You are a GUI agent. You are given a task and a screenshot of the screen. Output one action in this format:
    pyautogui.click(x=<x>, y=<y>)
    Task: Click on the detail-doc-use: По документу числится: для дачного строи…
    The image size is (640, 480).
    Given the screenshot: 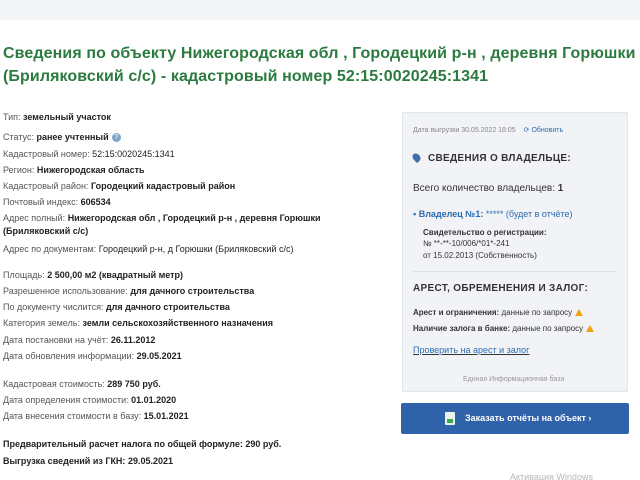 What is the action you would take?
    pyautogui.click(x=116, y=307)
    